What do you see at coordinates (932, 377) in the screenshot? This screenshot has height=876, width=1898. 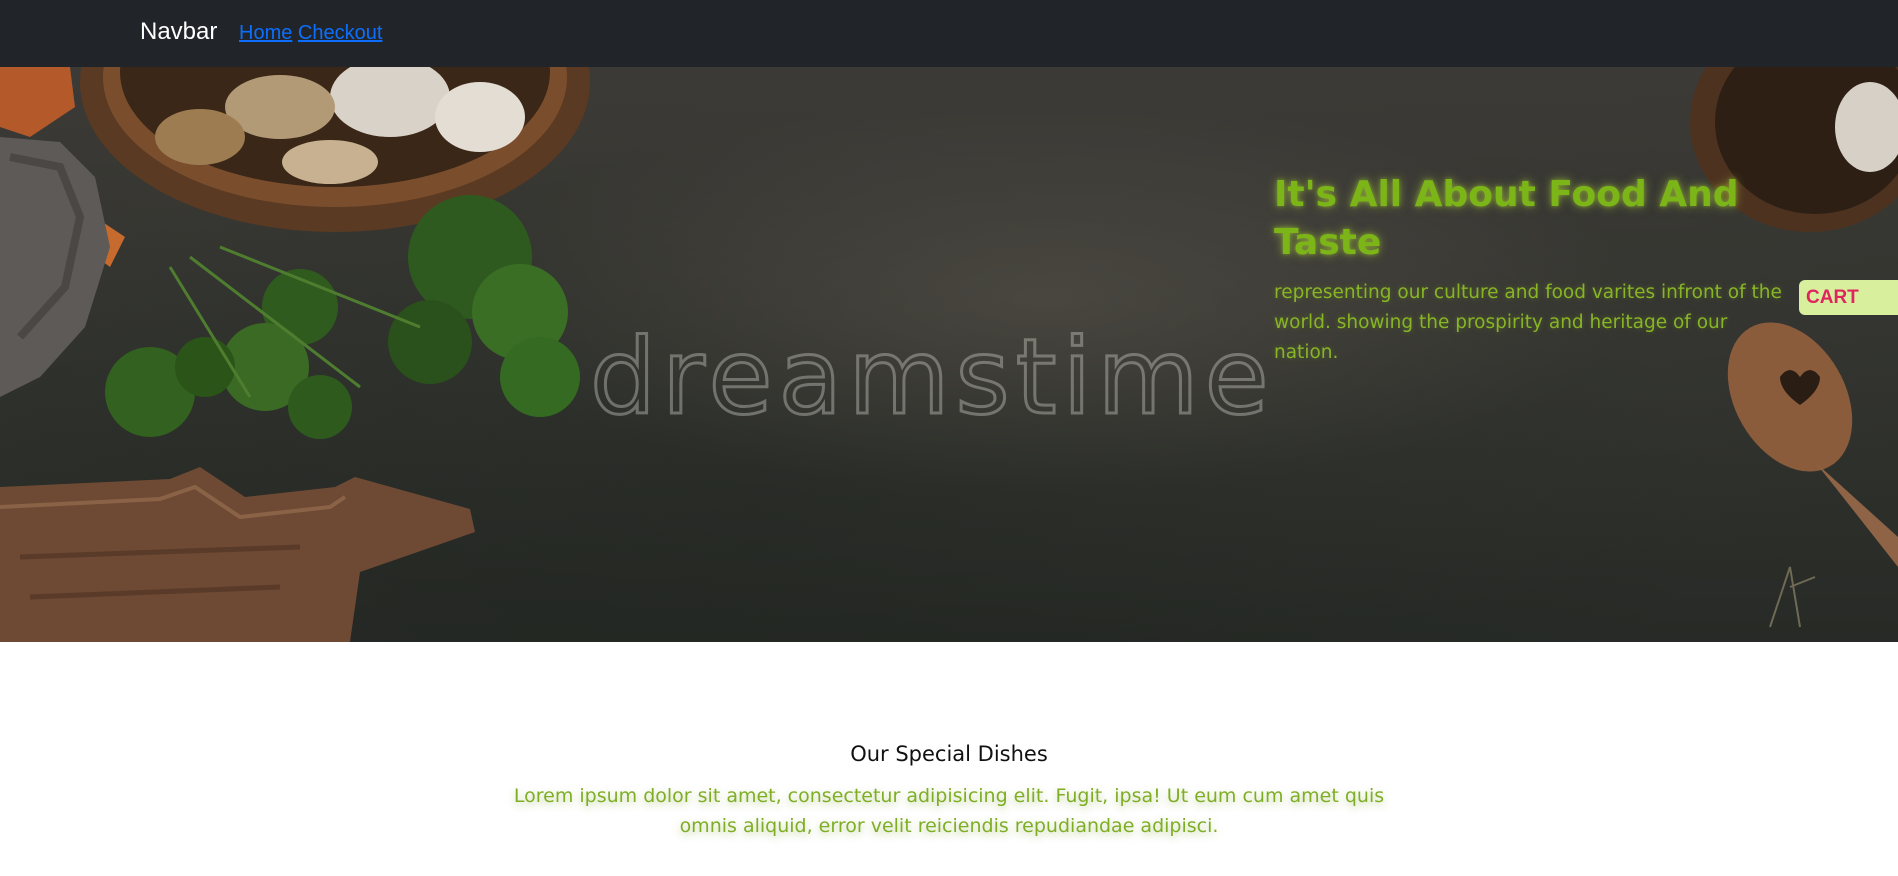 I see `watermark-text: dreamstime` at bounding box center [932, 377].